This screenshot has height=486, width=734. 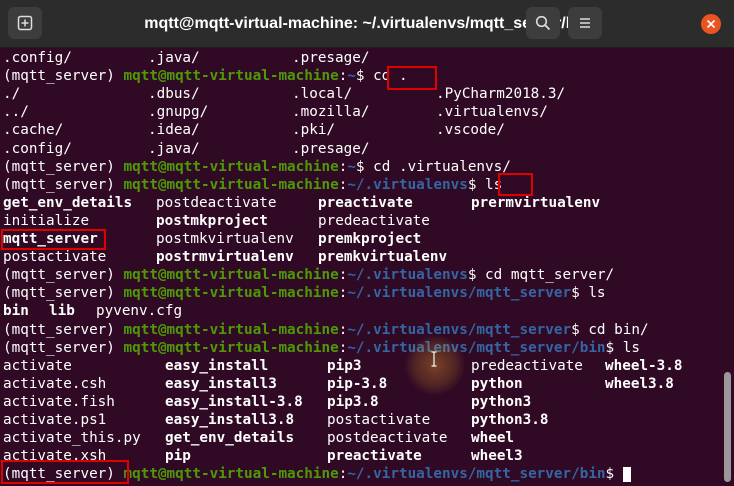 I want to click on listing-entry: lib, so click(x=62, y=311).